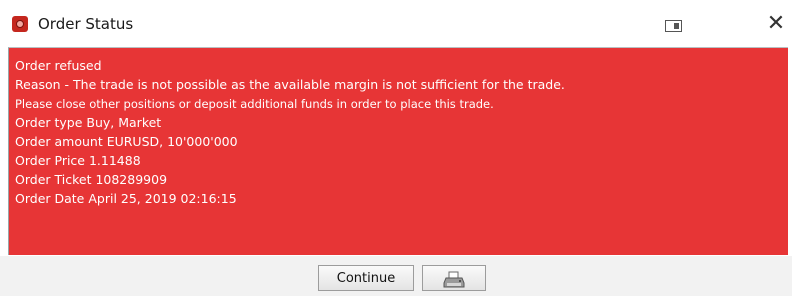  What do you see at coordinates (126, 141) in the screenshot?
I see `message-line-order-amount: Order amount EURUSD, 10'000'000` at bounding box center [126, 141].